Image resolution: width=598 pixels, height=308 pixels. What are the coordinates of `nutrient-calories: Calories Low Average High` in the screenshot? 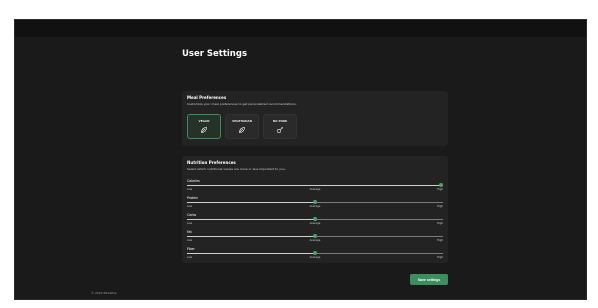 It's located at (315, 185).